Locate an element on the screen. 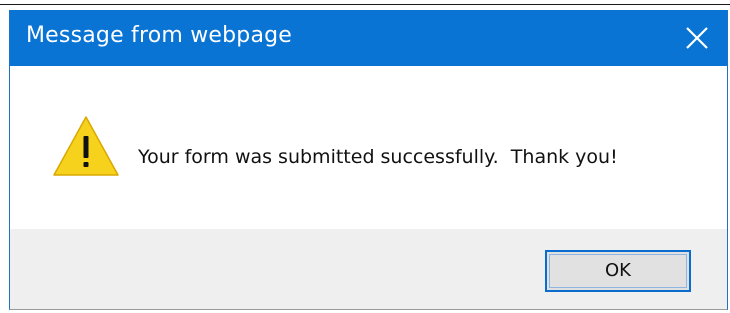 This screenshot has width=730, height=313. warning-icon is located at coordinates (86, 146).